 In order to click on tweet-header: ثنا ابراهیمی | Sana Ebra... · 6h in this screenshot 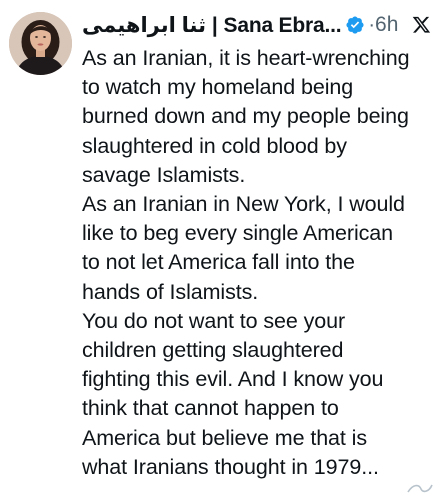, I will do `click(257, 25)`.